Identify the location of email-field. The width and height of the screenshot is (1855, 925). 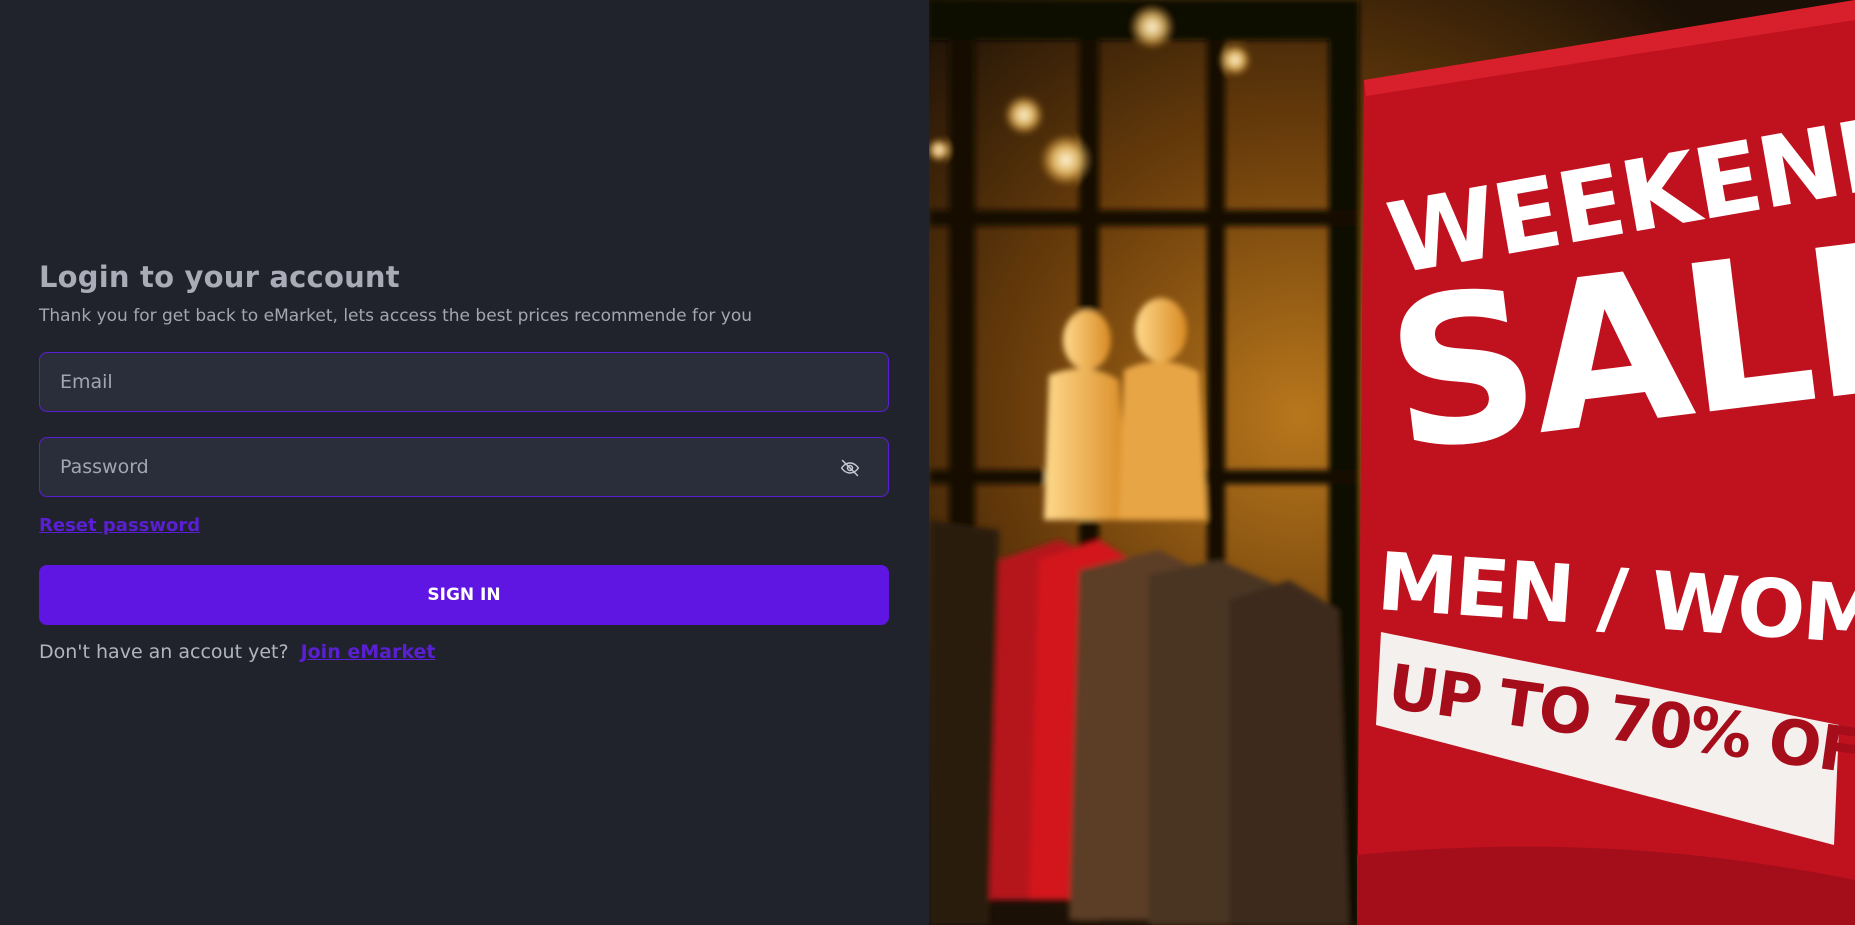
(464, 382).